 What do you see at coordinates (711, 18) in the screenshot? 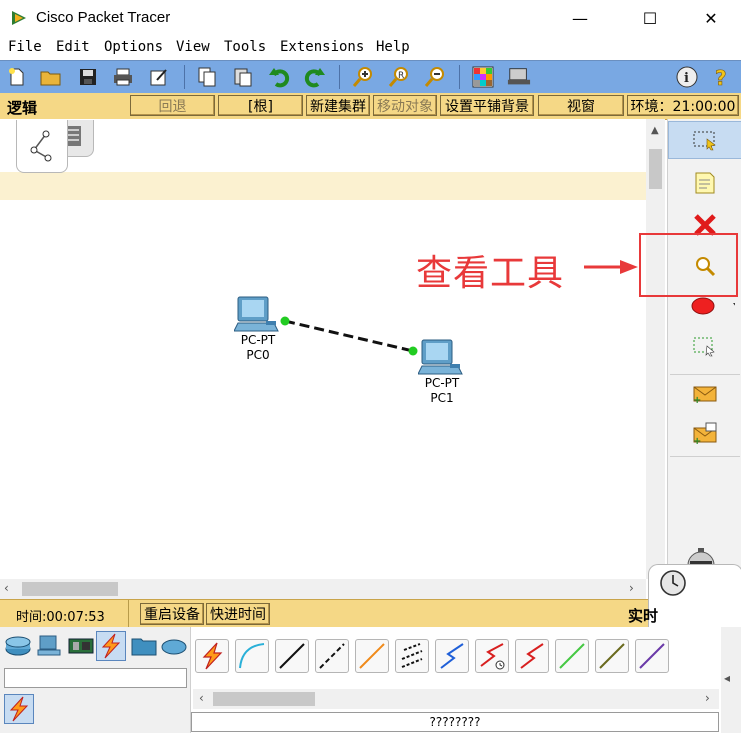
I see `close-button: ✕` at bounding box center [711, 18].